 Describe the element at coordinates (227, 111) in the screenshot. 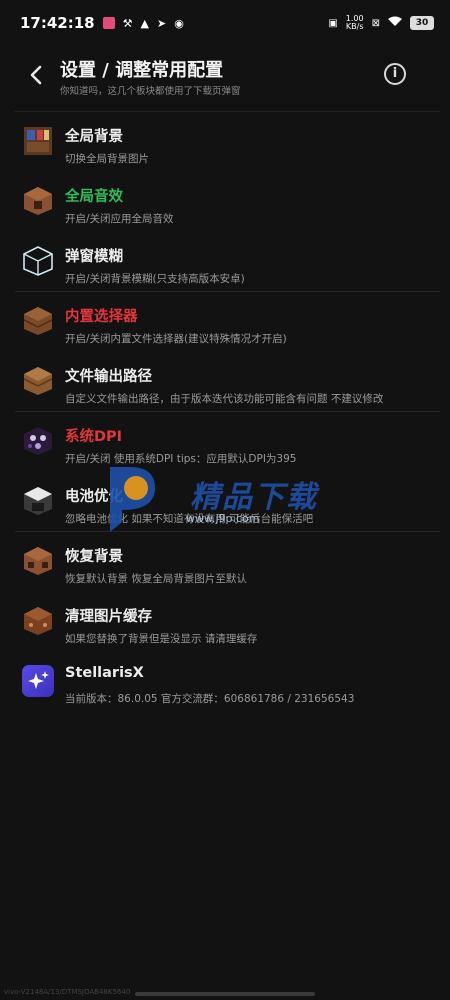

I see `header-divider` at that location.